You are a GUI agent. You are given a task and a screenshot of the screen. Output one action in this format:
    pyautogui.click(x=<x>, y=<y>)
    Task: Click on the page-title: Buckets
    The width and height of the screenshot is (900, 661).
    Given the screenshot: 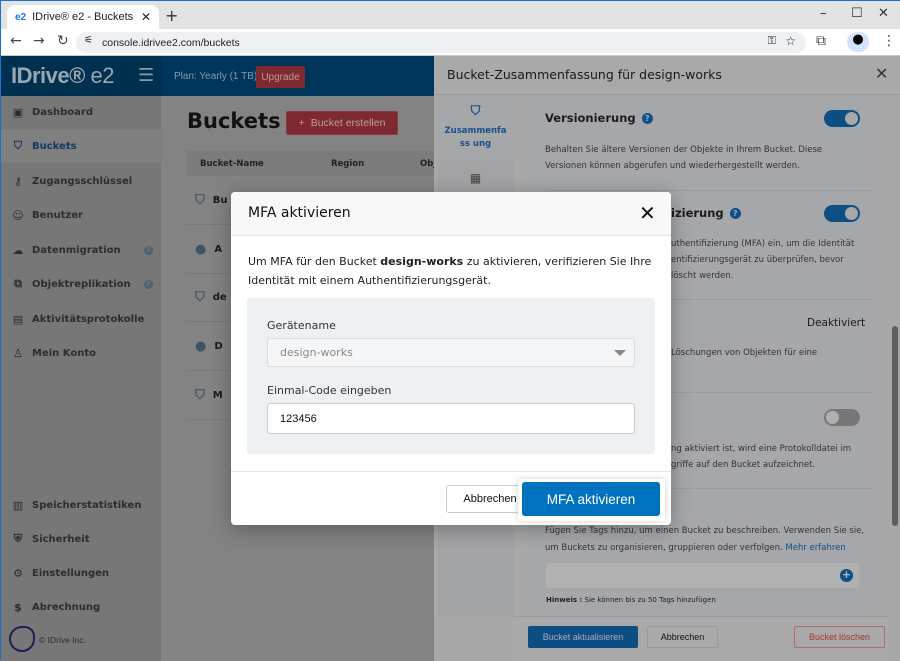 What is the action you would take?
    pyautogui.click(x=234, y=121)
    